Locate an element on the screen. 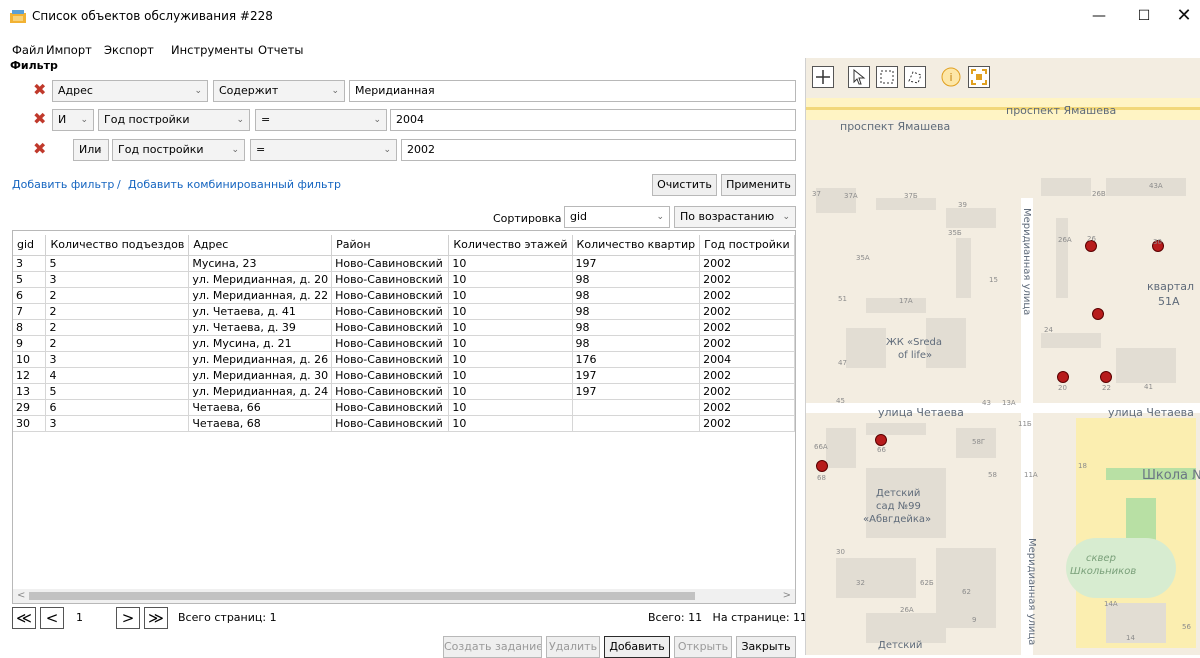 This screenshot has height=658, width=1200. title-bar: Список объектов обслуживания #228 — ☐ ✕ is located at coordinates (600, 16).